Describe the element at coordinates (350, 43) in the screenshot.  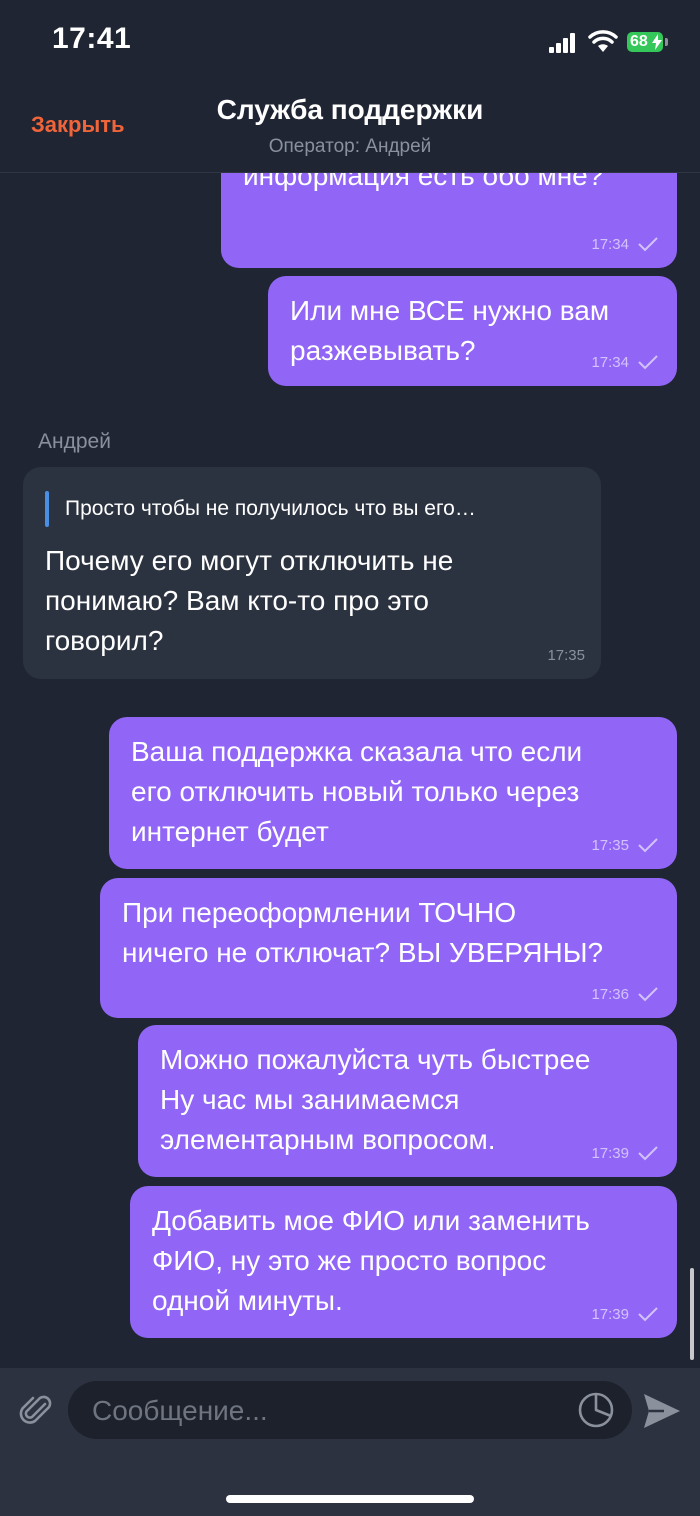
I see `status-bar: 17:41 68` at that location.